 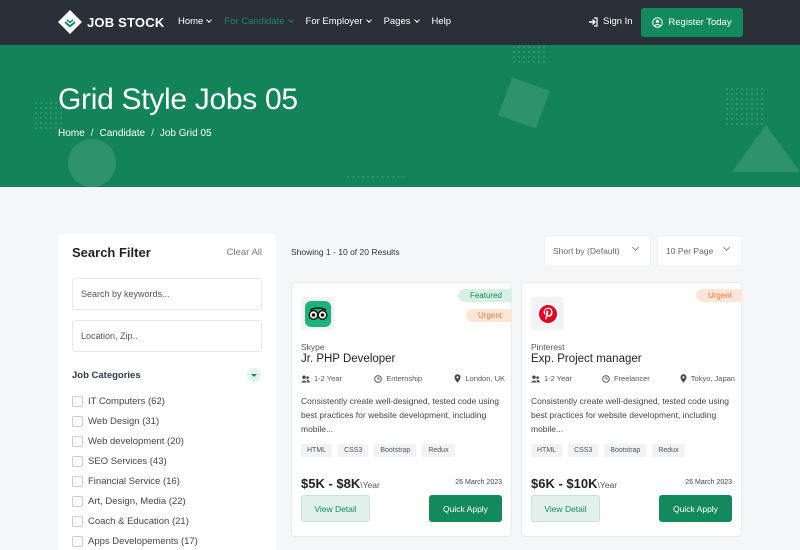 I want to click on sort-select: Short by (Default), so click(x=597, y=251).